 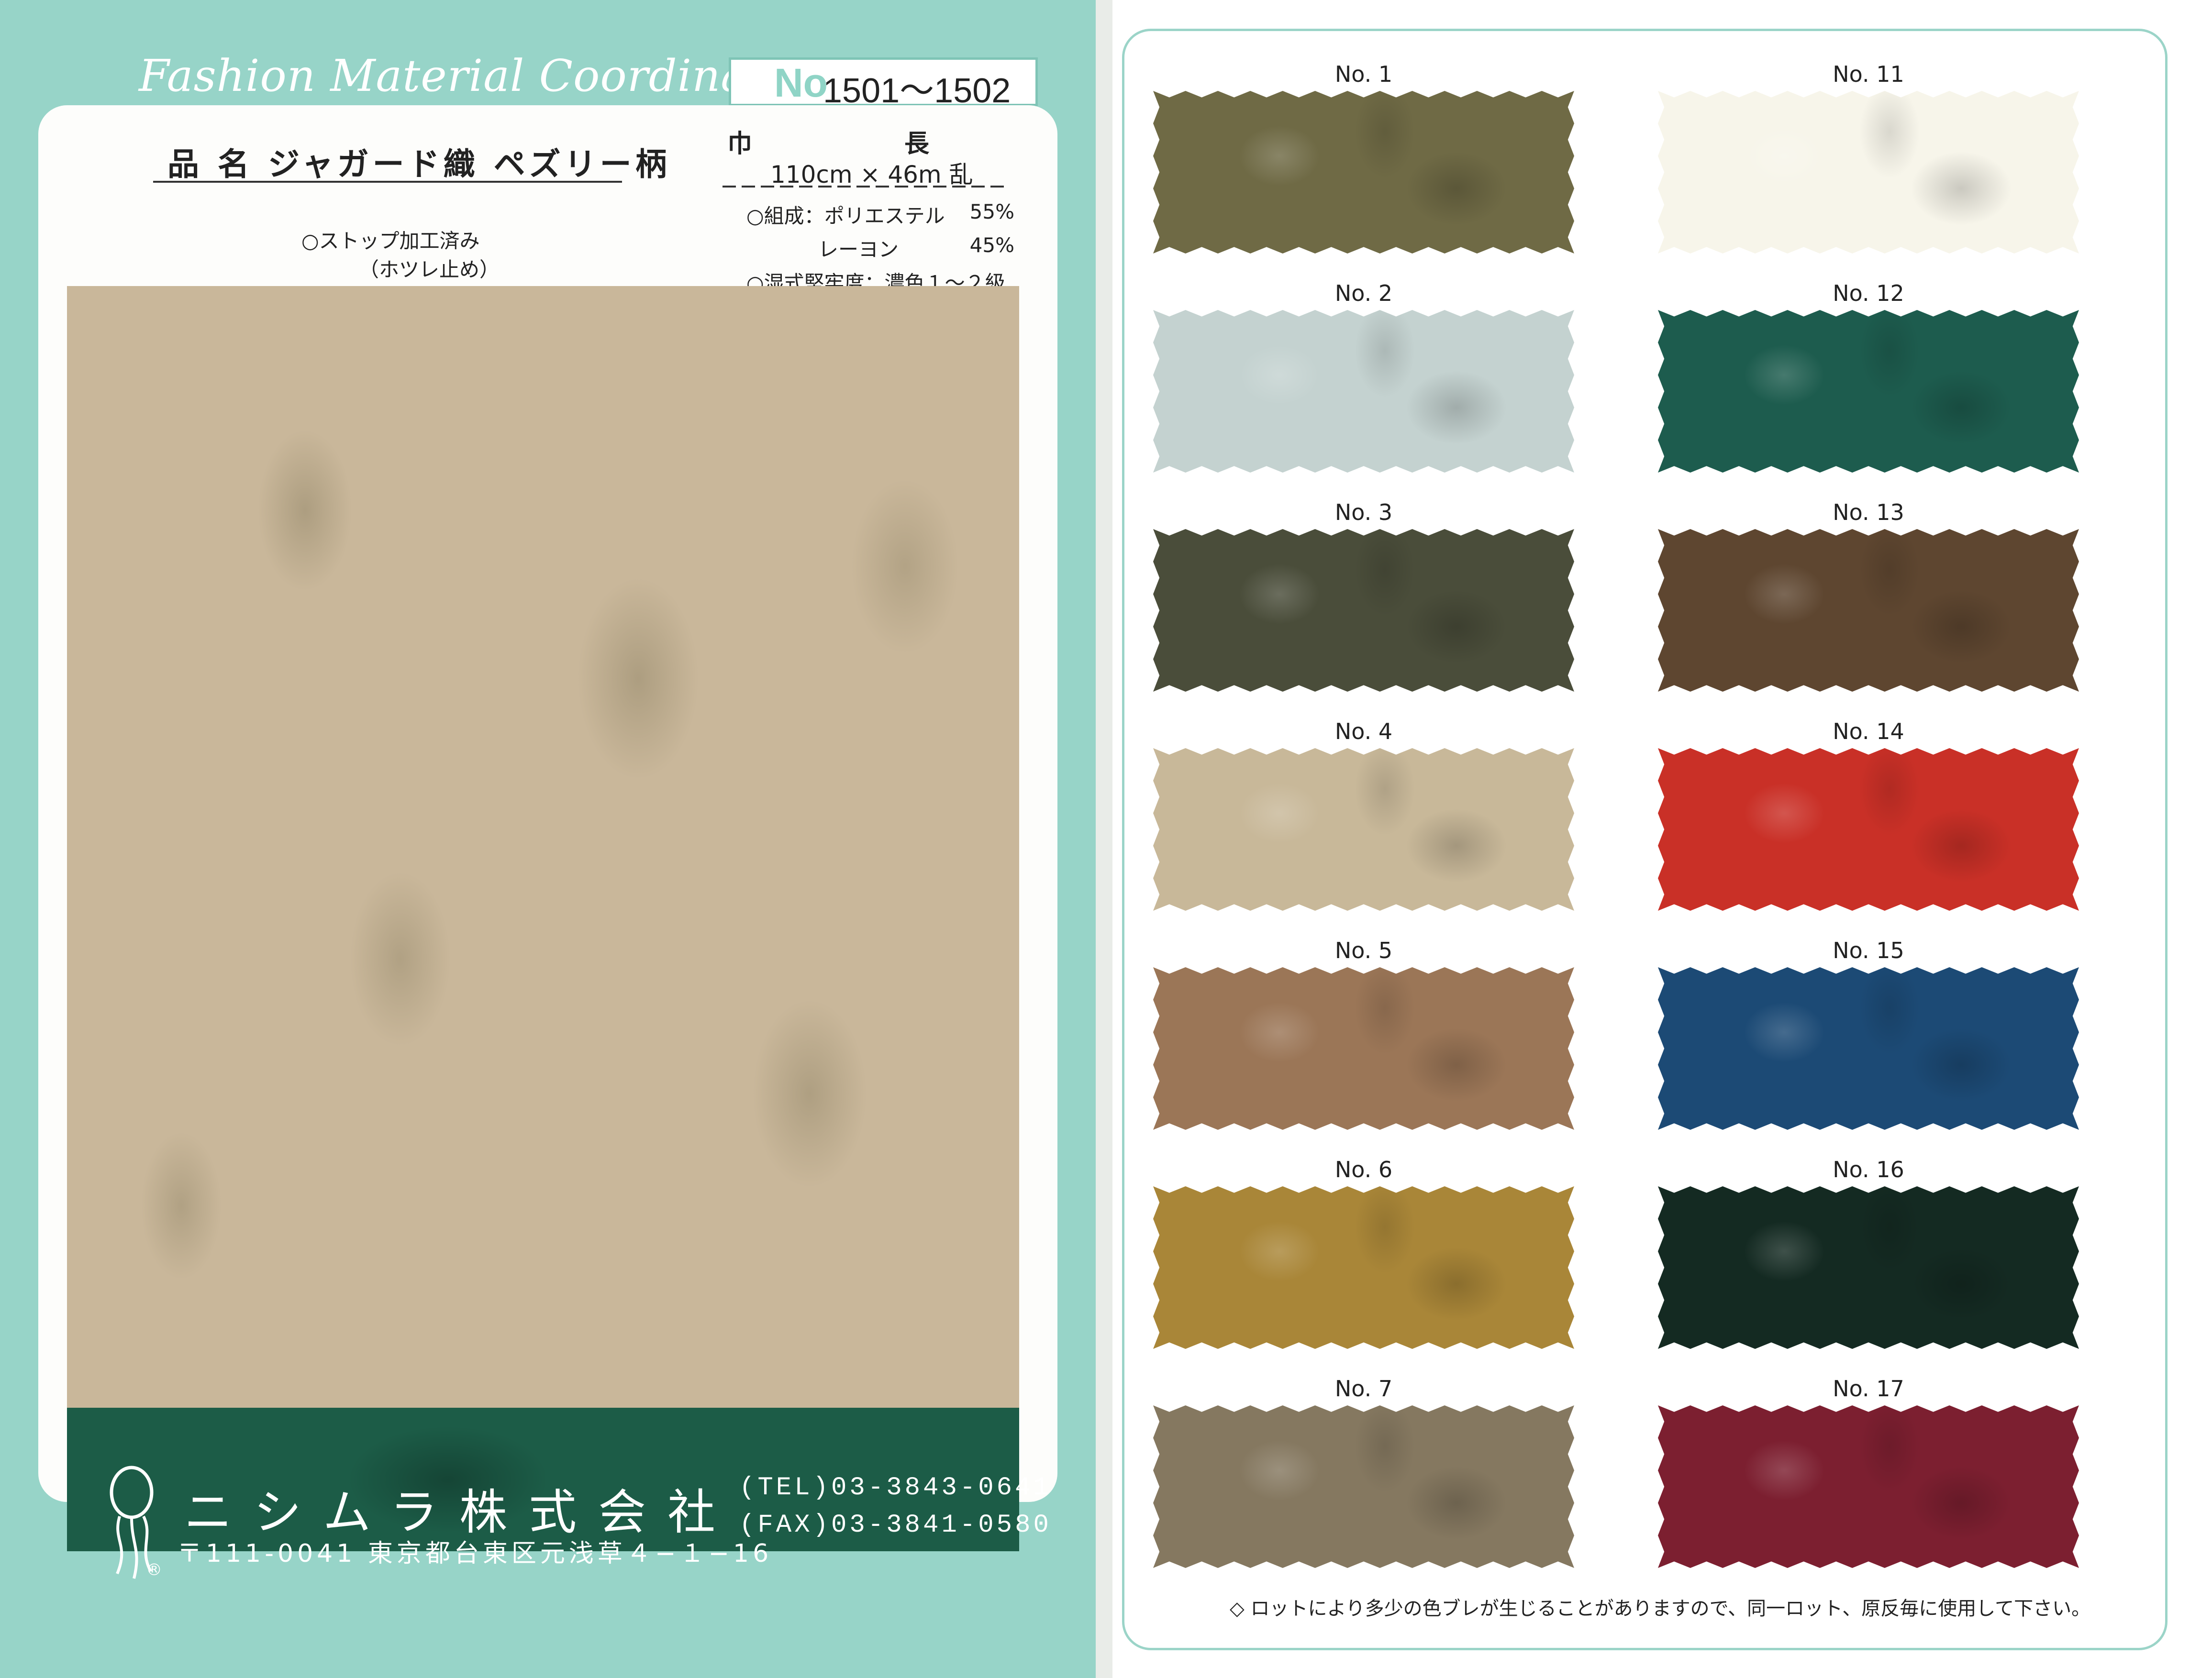 I want to click on spec-list: ○組成：ポリエステル 55% レーヨン 45% ○湿式堅牢度：濃色１～２級, so click(x=880, y=250).